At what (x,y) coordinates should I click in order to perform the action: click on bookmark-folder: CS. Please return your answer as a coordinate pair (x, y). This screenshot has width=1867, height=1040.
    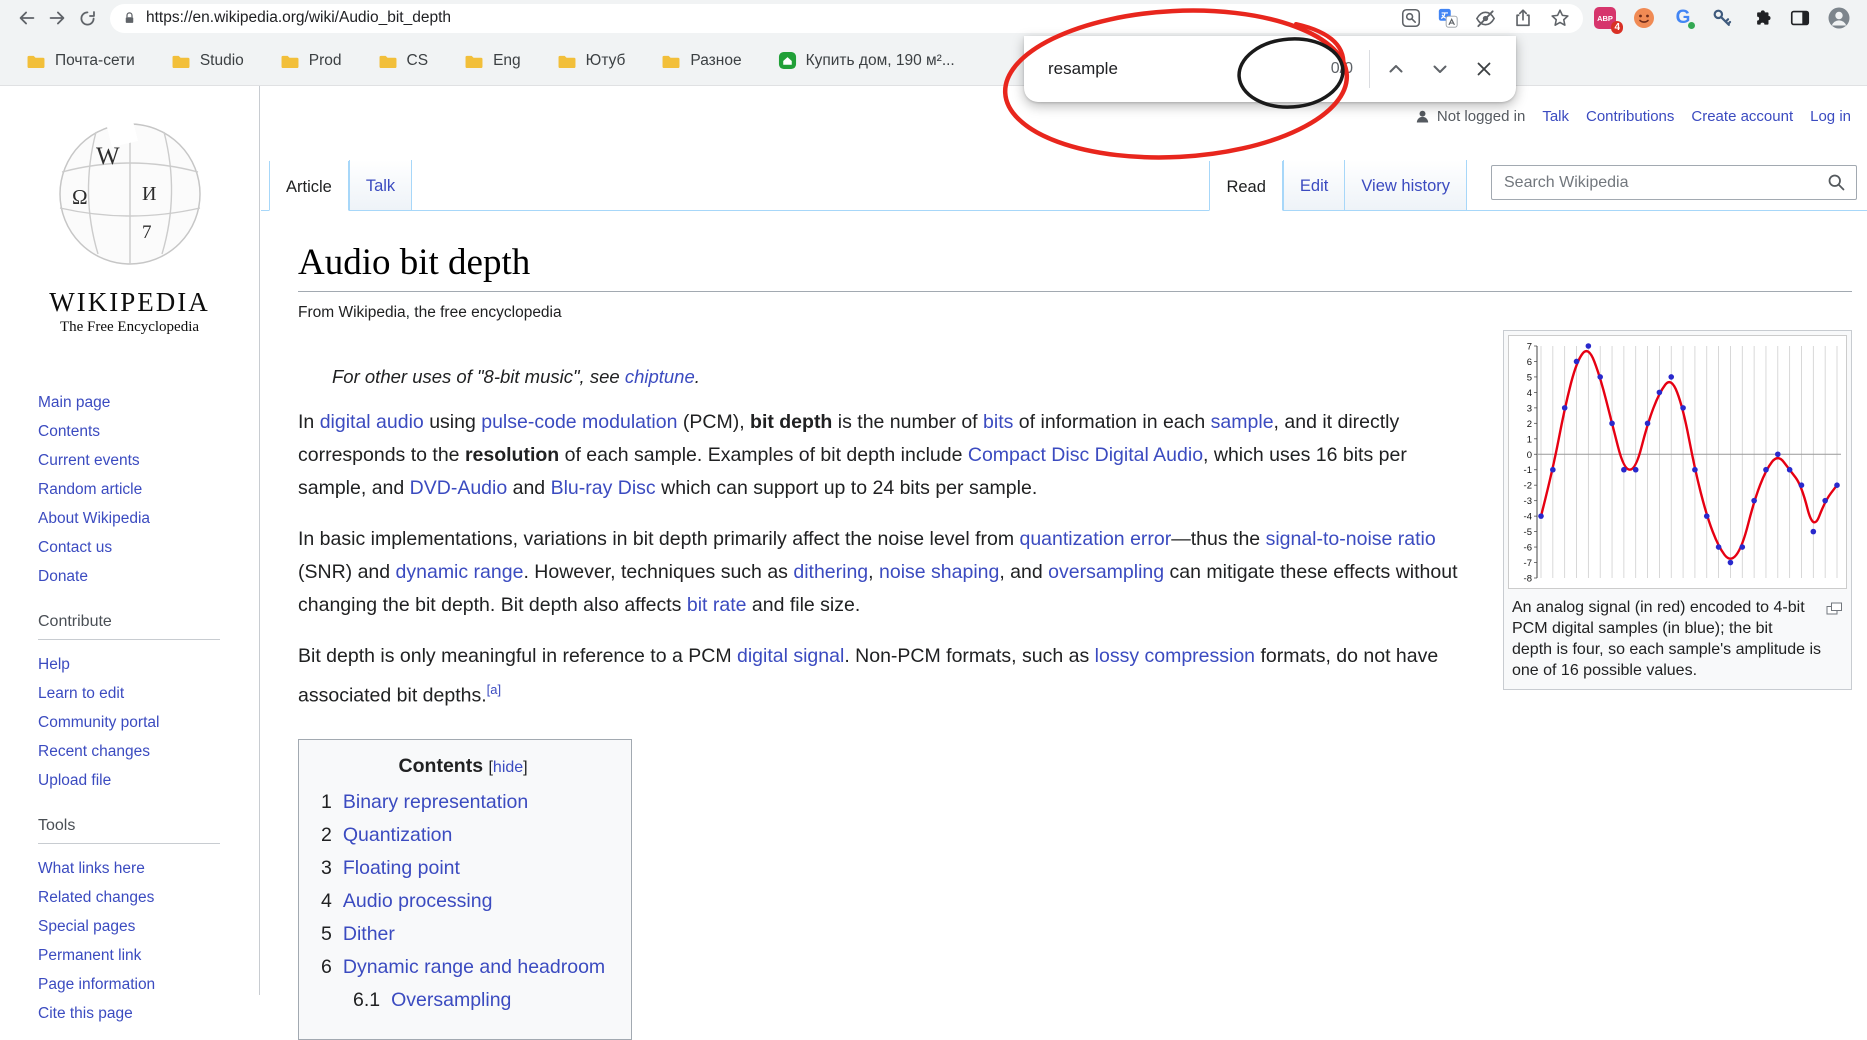
    Looking at the image, I should click on (403, 60).